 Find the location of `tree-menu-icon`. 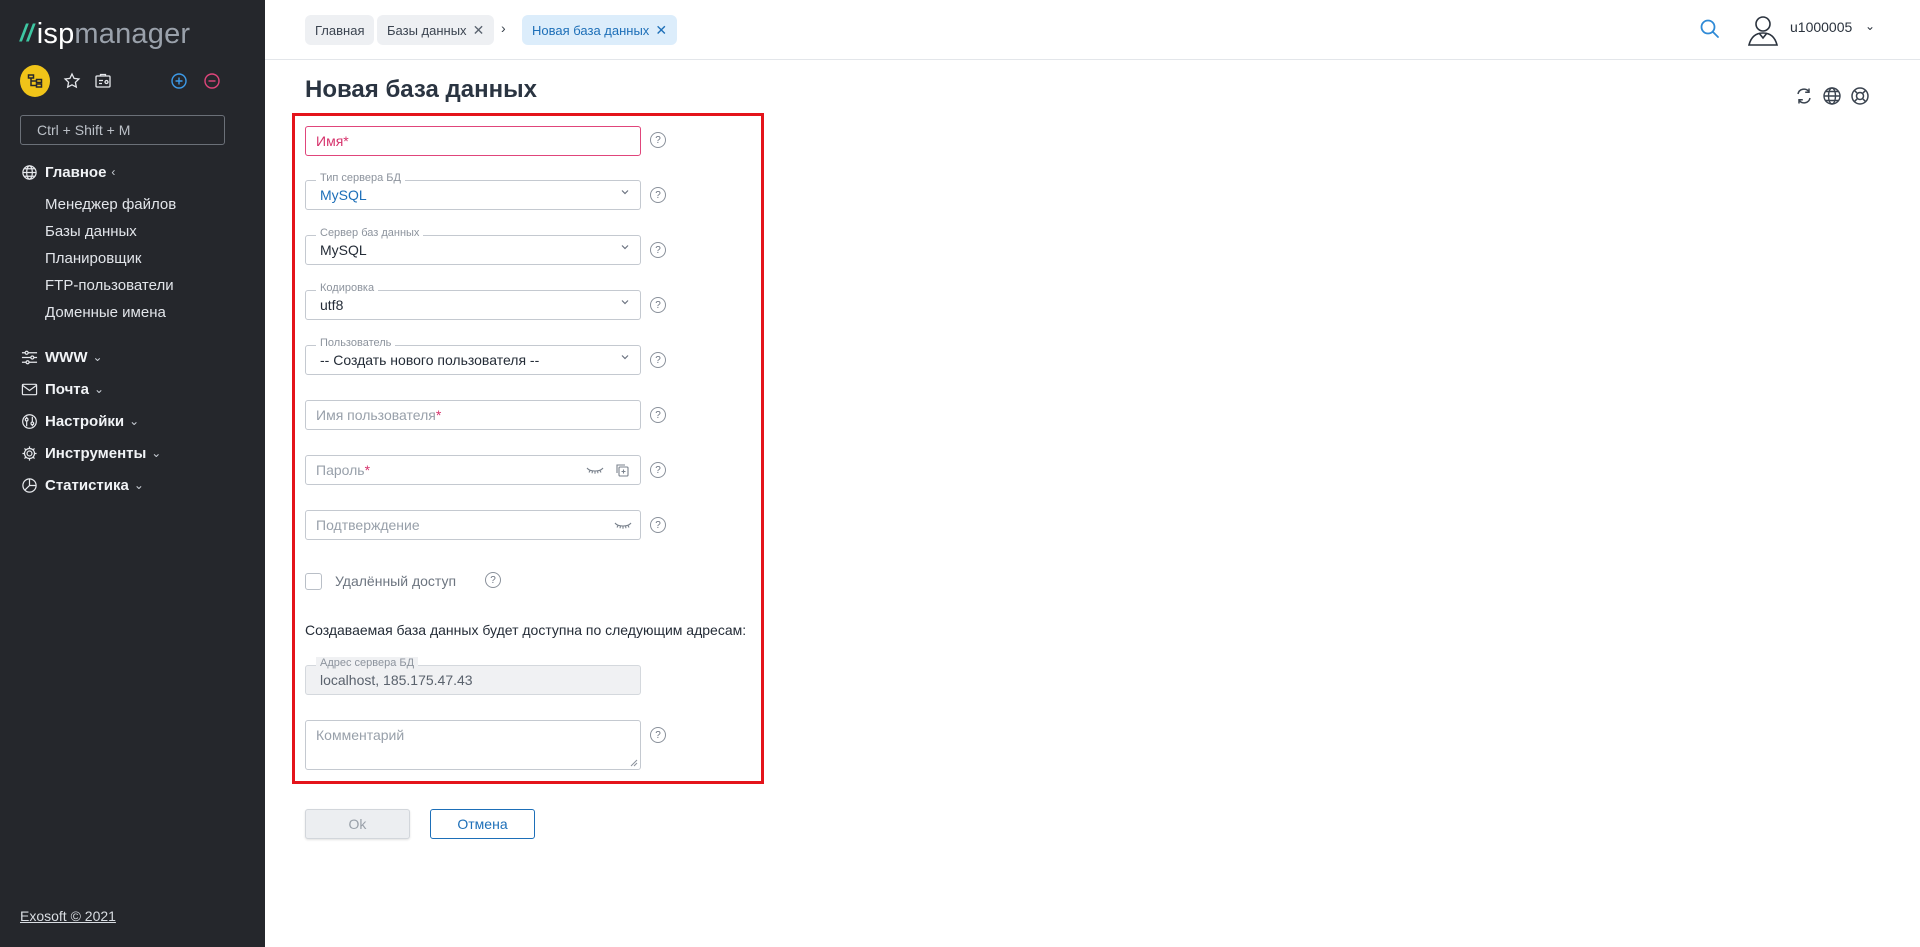

tree-menu-icon is located at coordinates (35, 81).